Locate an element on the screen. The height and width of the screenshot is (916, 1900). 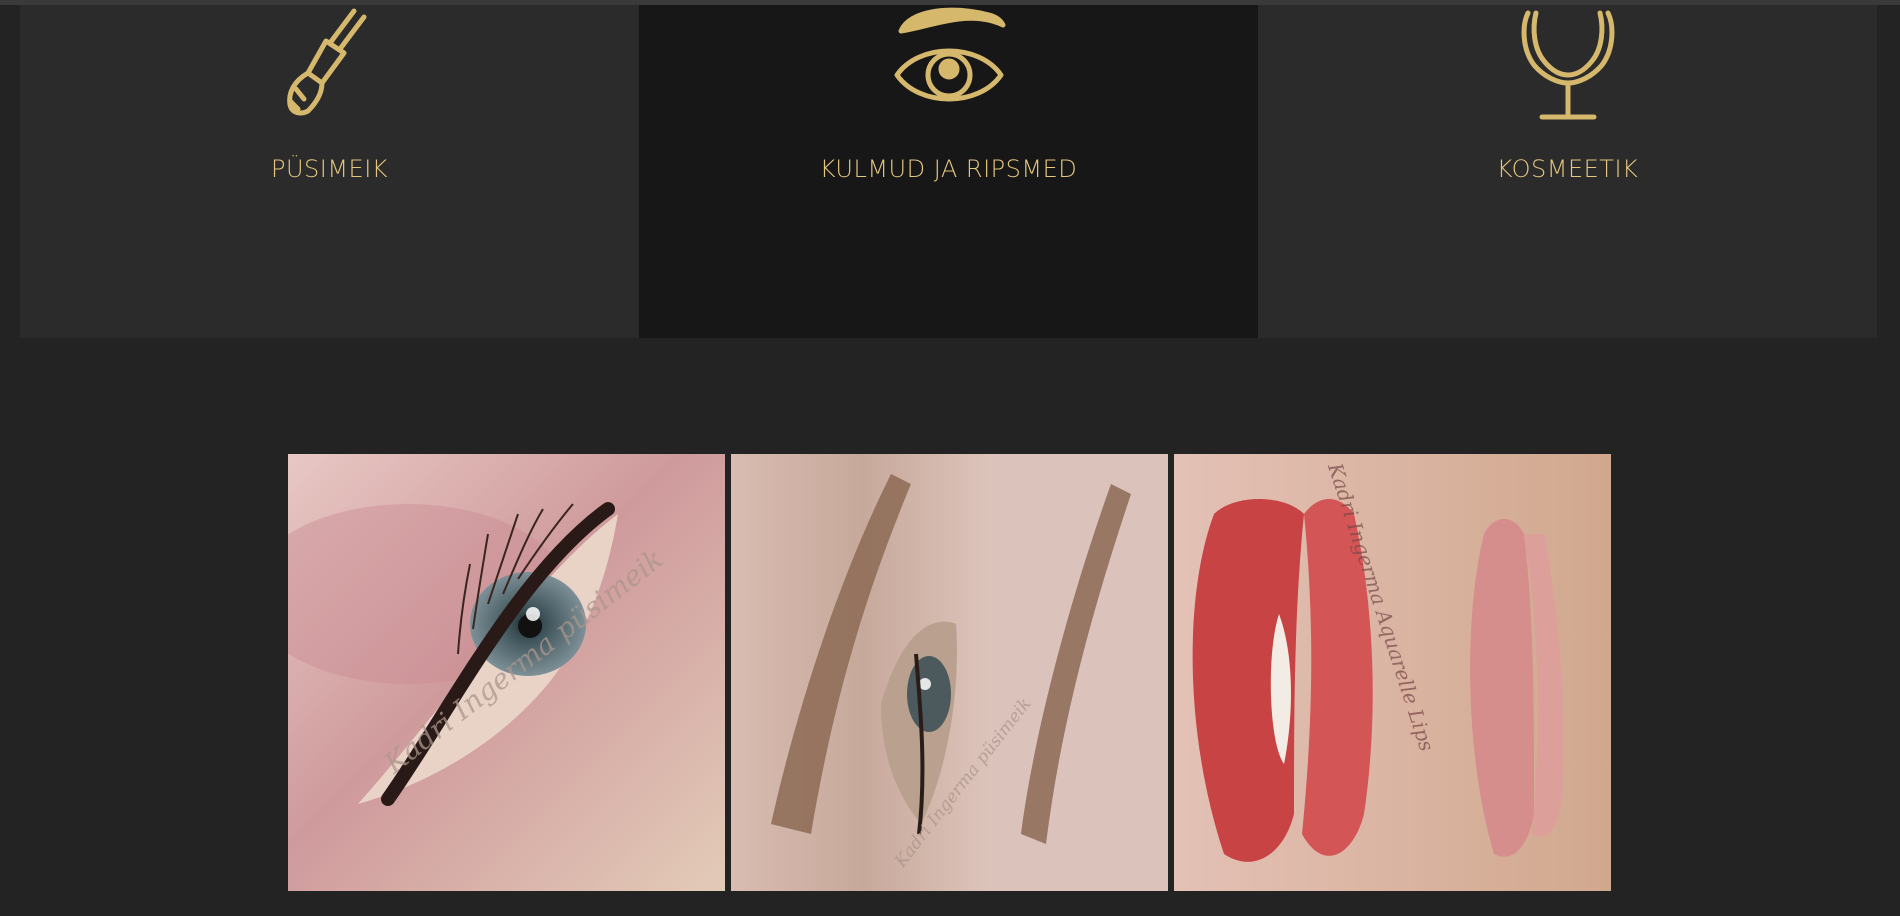
gallery-photo-eyeliner: Kadri Ingerma püsimeik is located at coordinates (506, 672).